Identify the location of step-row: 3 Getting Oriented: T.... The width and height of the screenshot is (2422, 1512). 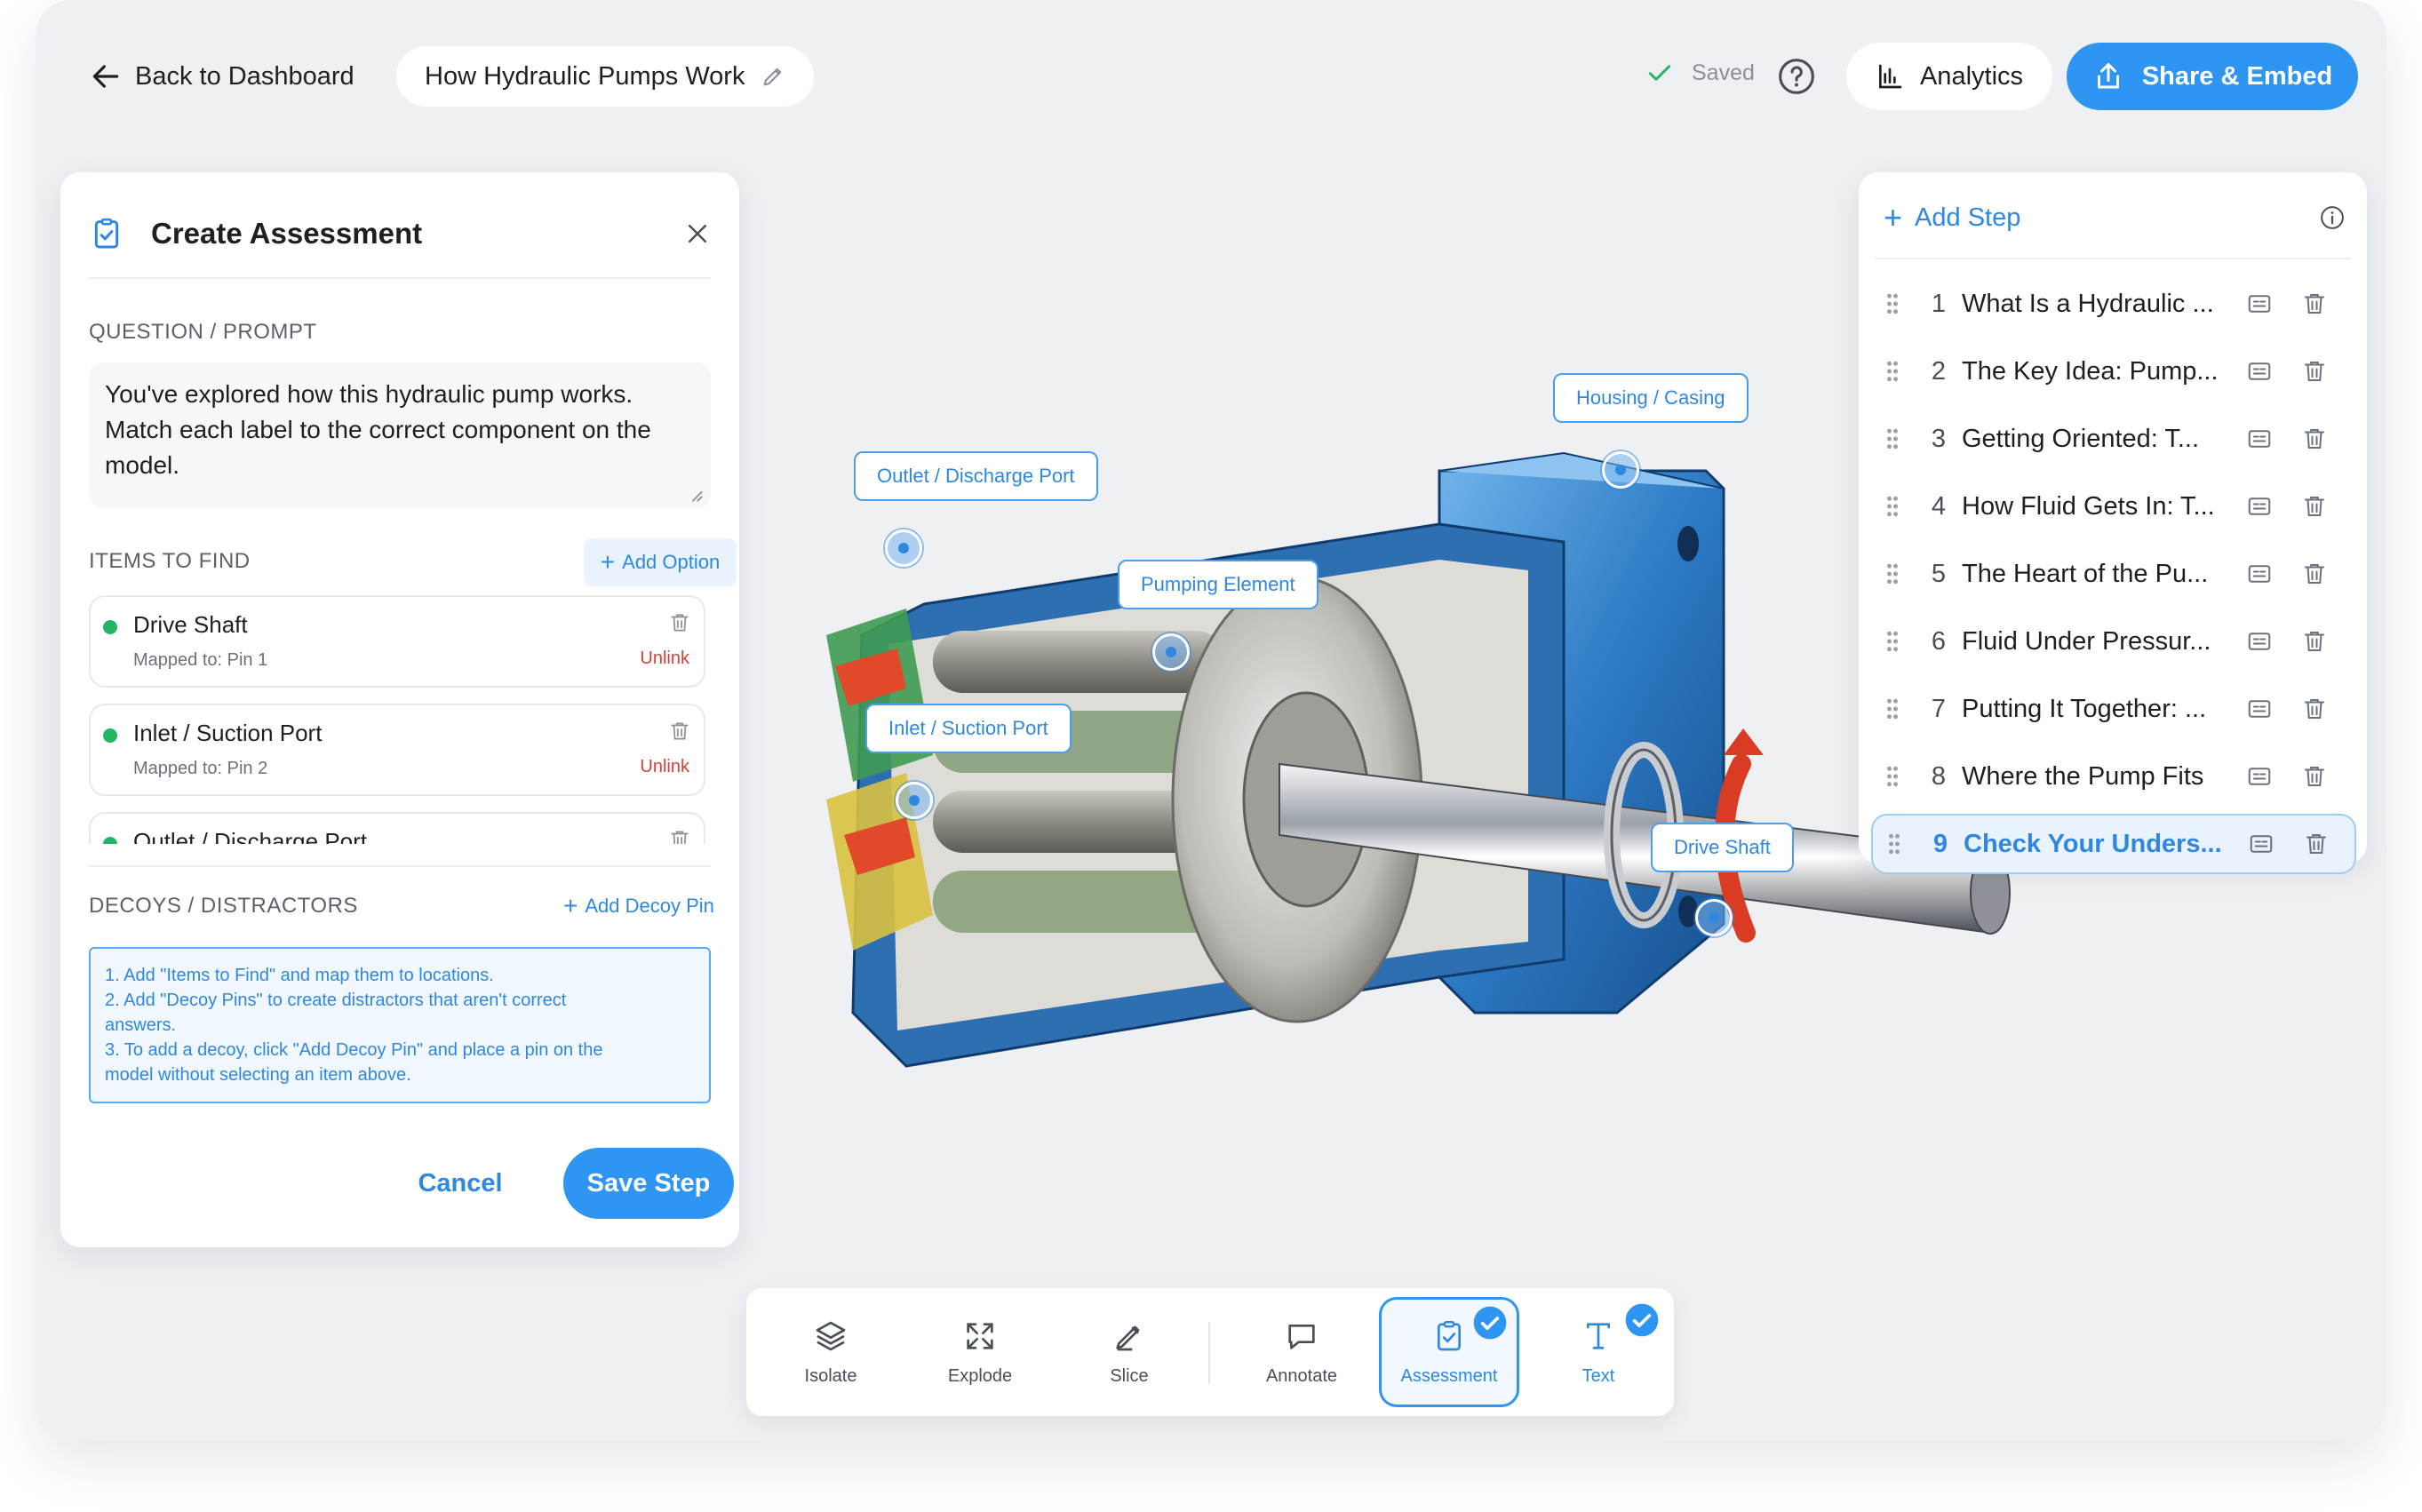
(2113, 439).